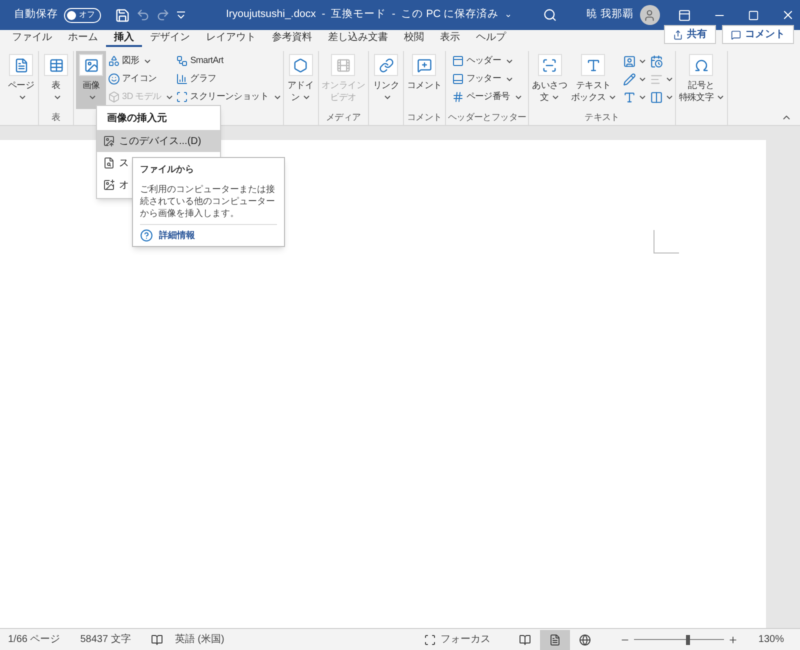  I want to click on group-label: ヘッダーとフッター, so click(487, 117).